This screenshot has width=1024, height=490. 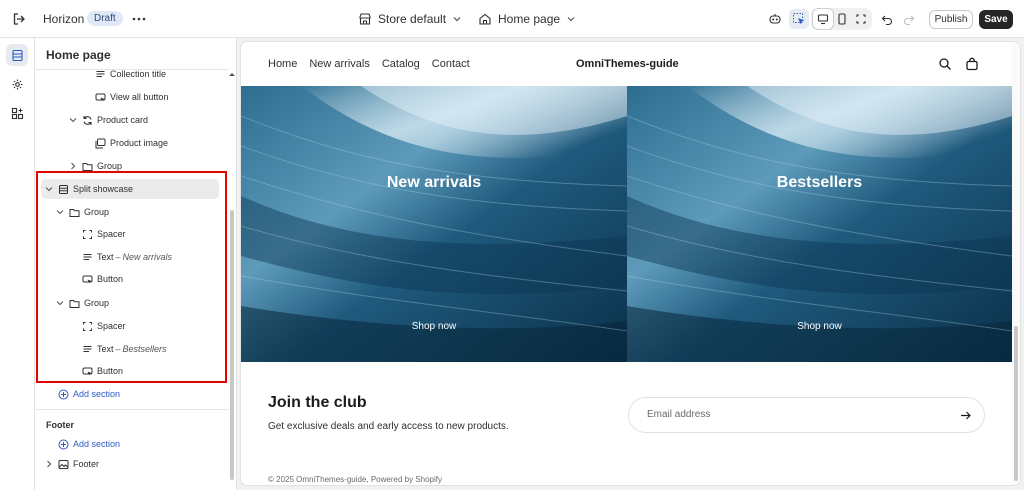 I want to click on tree-item: View all button, so click(x=130, y=97).